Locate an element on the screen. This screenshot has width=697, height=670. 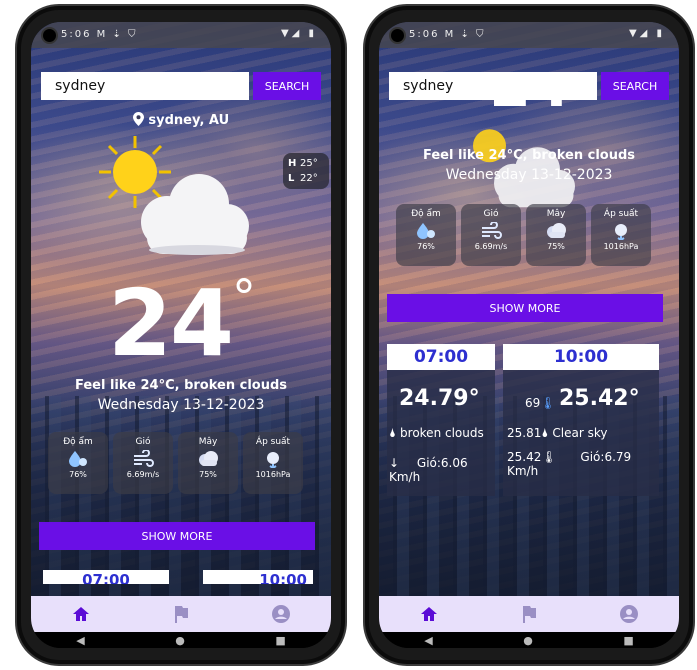
forecast-desc-row: 🌢 broken clouds is located at coordinates (436, 433).